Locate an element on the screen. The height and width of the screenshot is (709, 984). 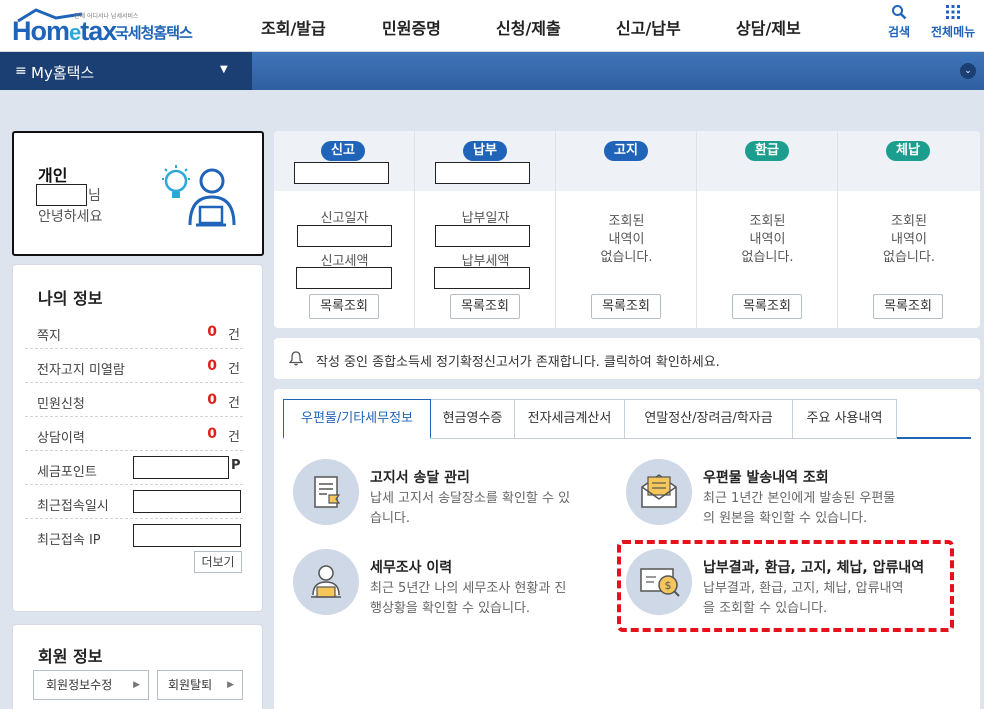
search-icon is located at coordinates (899, 12).